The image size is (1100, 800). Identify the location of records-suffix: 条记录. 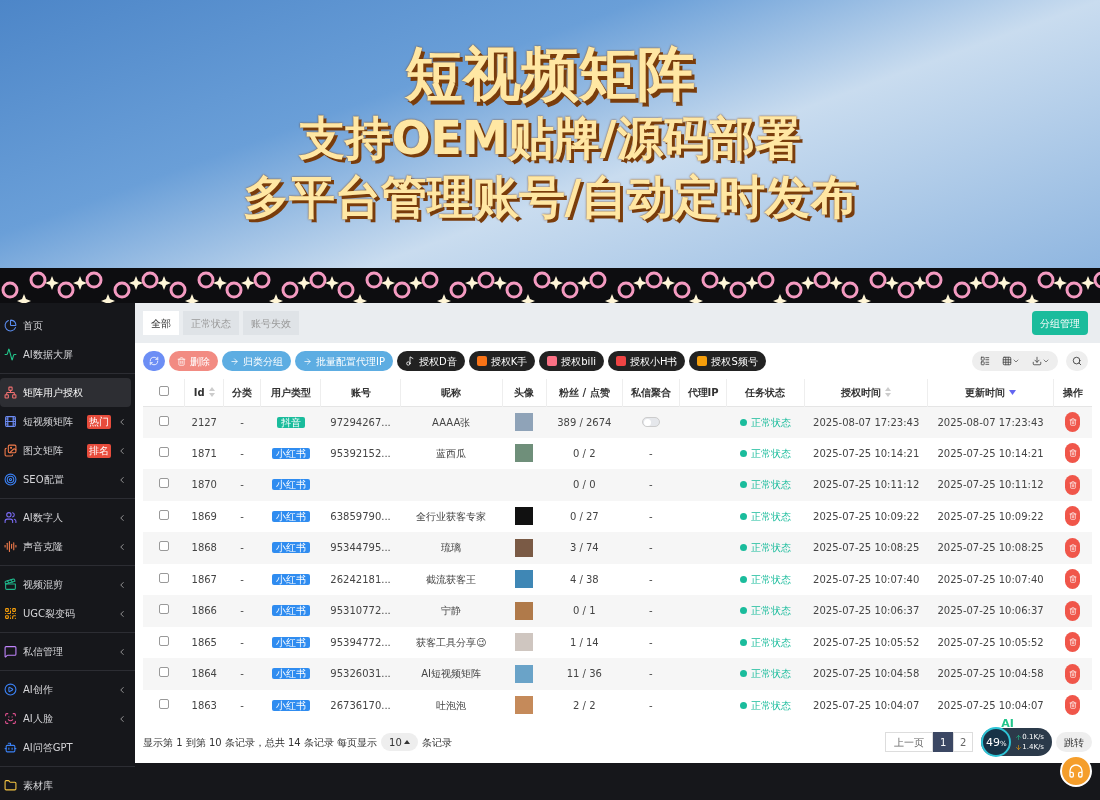
(436, 742).